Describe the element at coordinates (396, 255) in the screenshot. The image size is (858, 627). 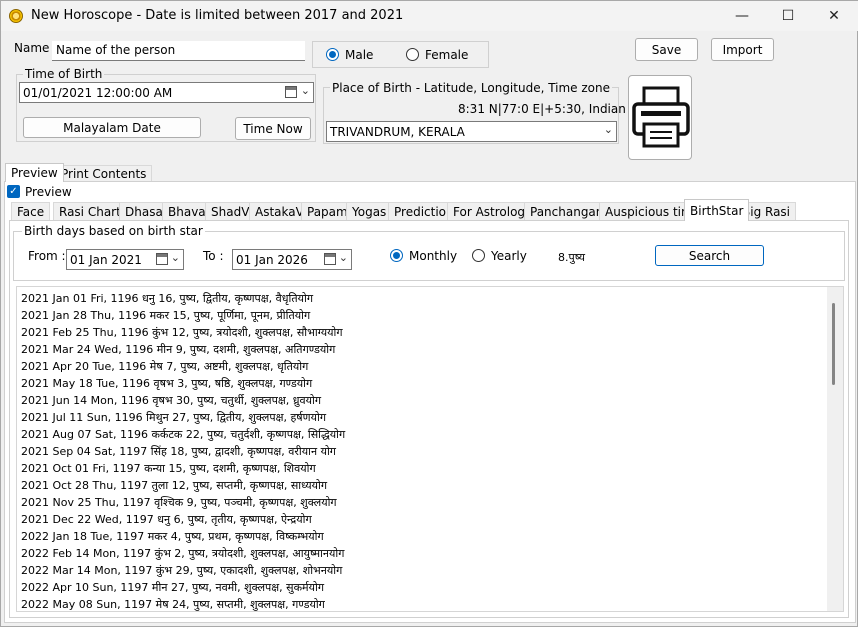
I see `monthly-radio` at that location.